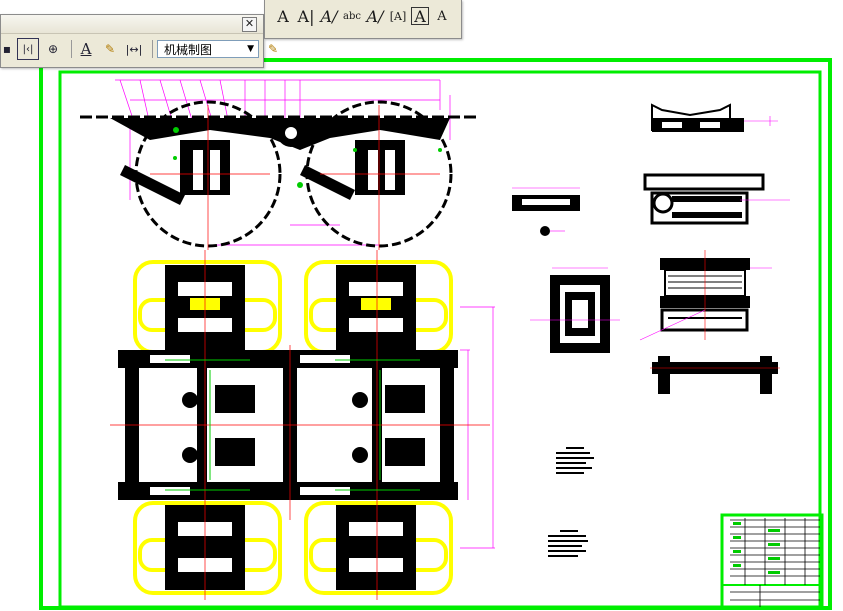  I want to click on text-style-icon: A, so click(86, 49).